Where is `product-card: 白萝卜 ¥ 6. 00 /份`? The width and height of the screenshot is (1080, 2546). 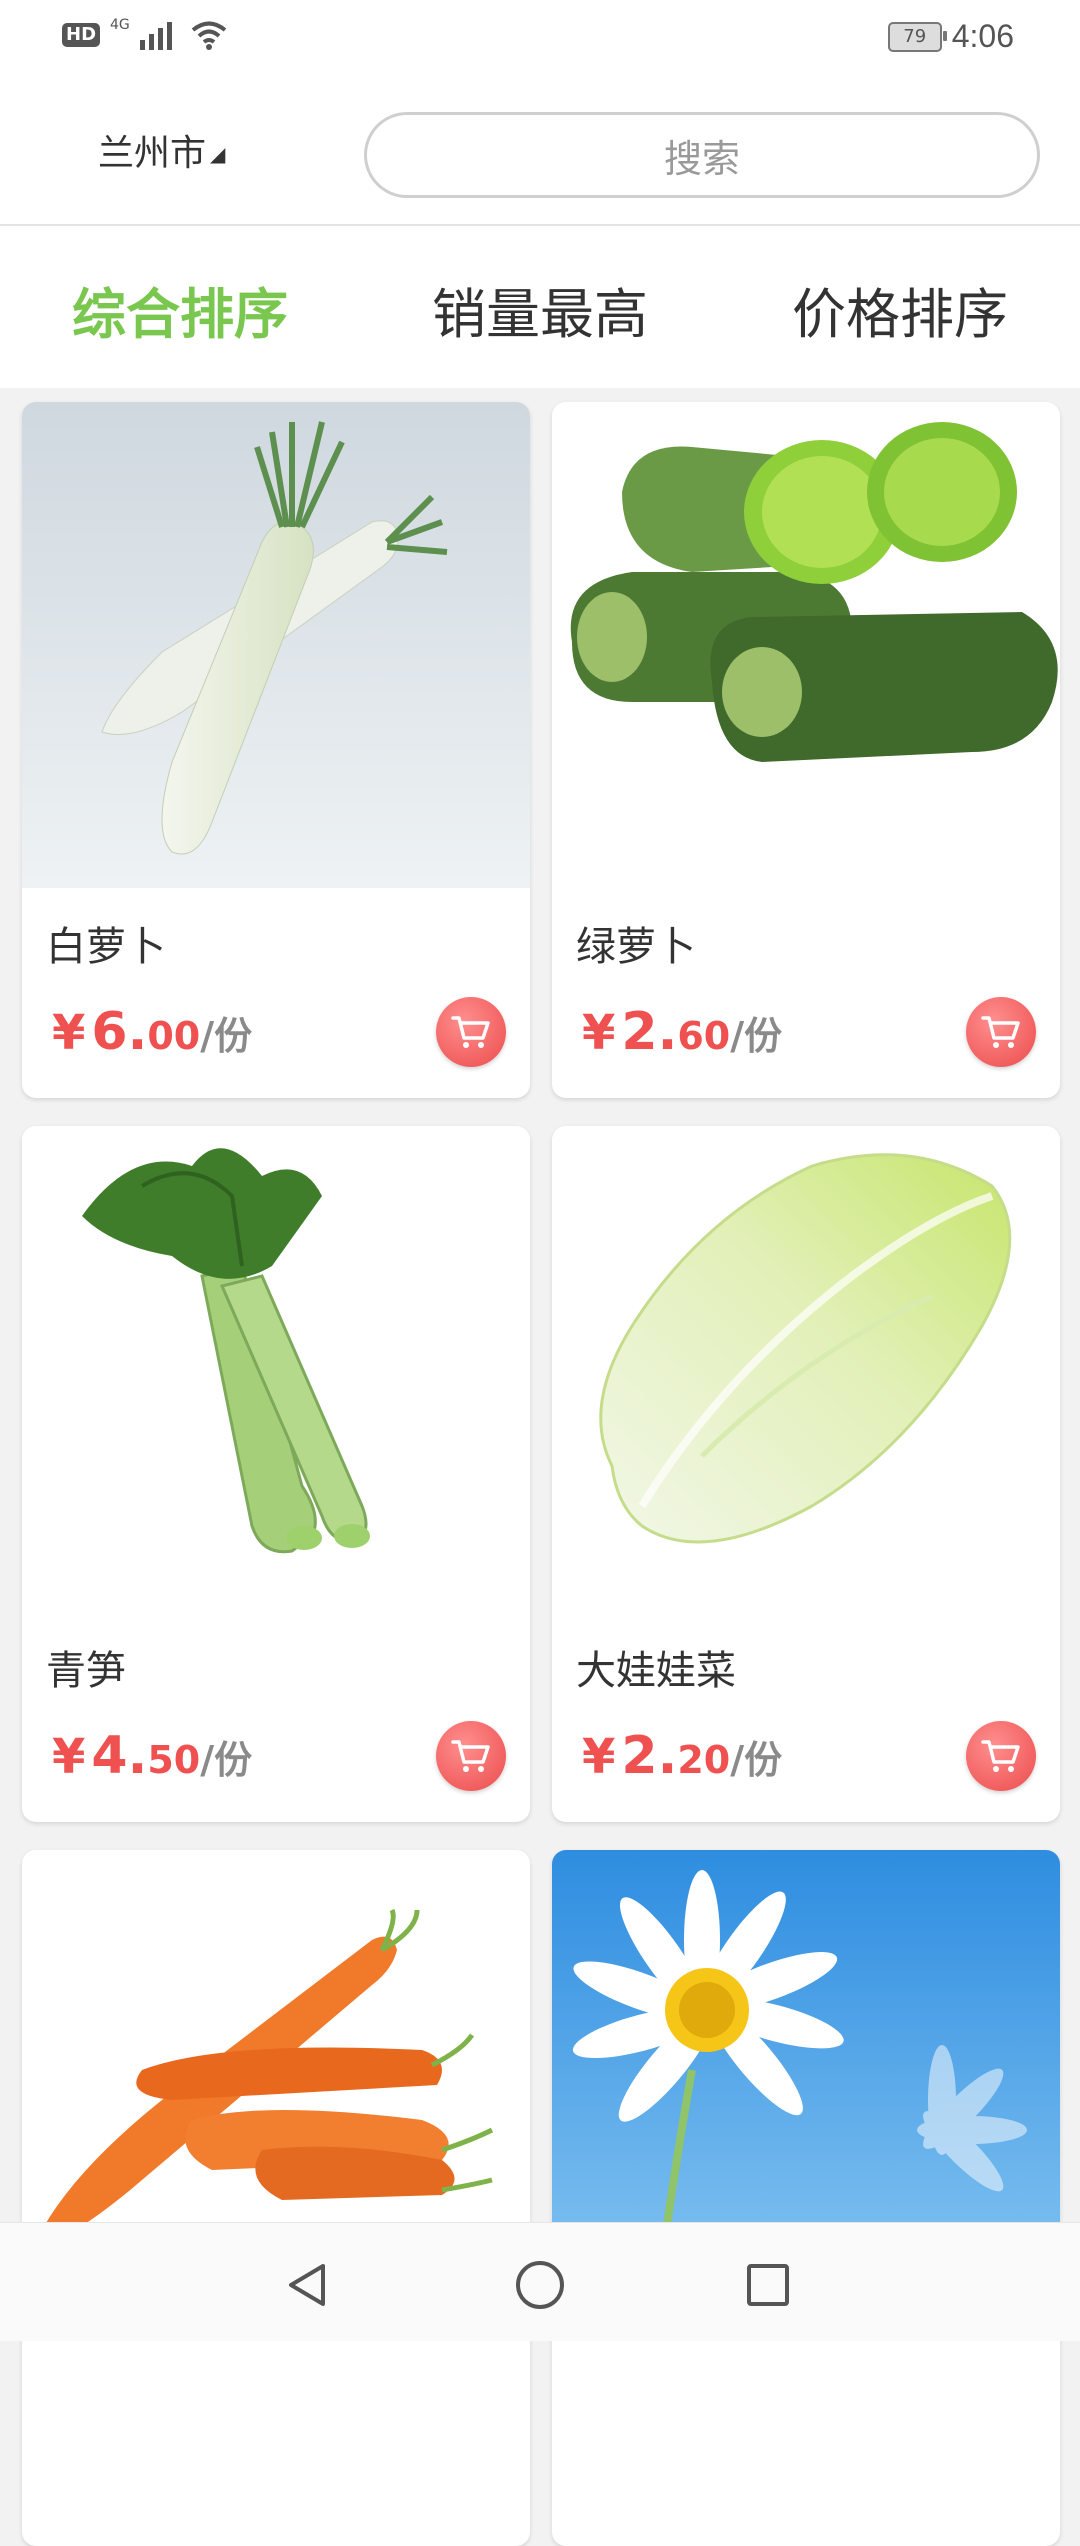 product-card: 白萝卜 ¥ 6. 00 /份 is located at coordinates (276, 750).